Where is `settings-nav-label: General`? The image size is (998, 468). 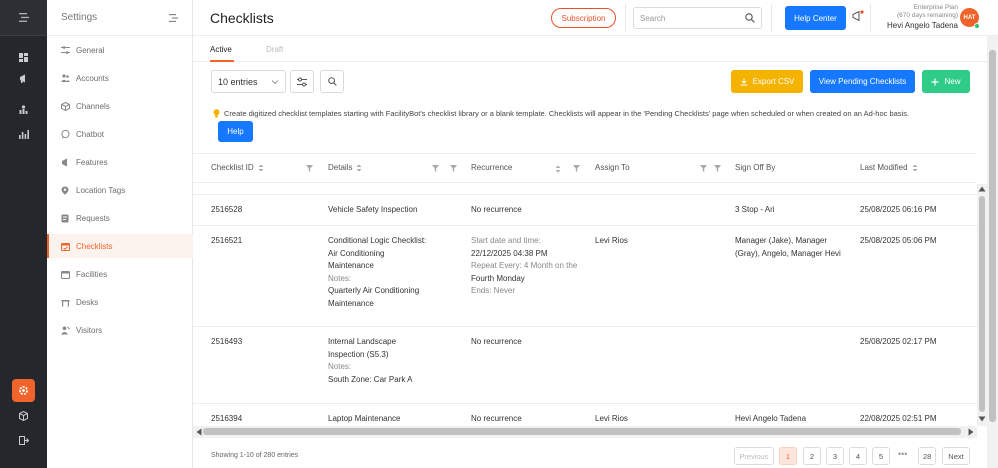
settings-nav-label: General is located at coordinates (90, 50).